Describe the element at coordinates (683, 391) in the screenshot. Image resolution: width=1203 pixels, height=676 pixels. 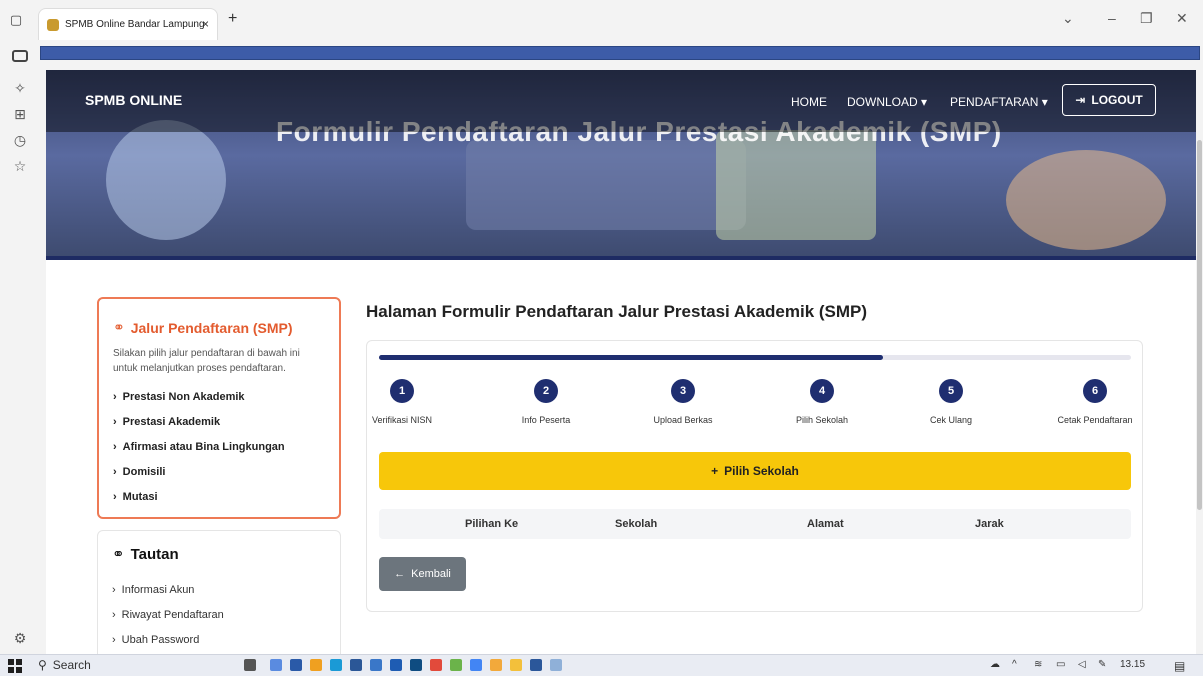
I see `step-number: 3` at that location.